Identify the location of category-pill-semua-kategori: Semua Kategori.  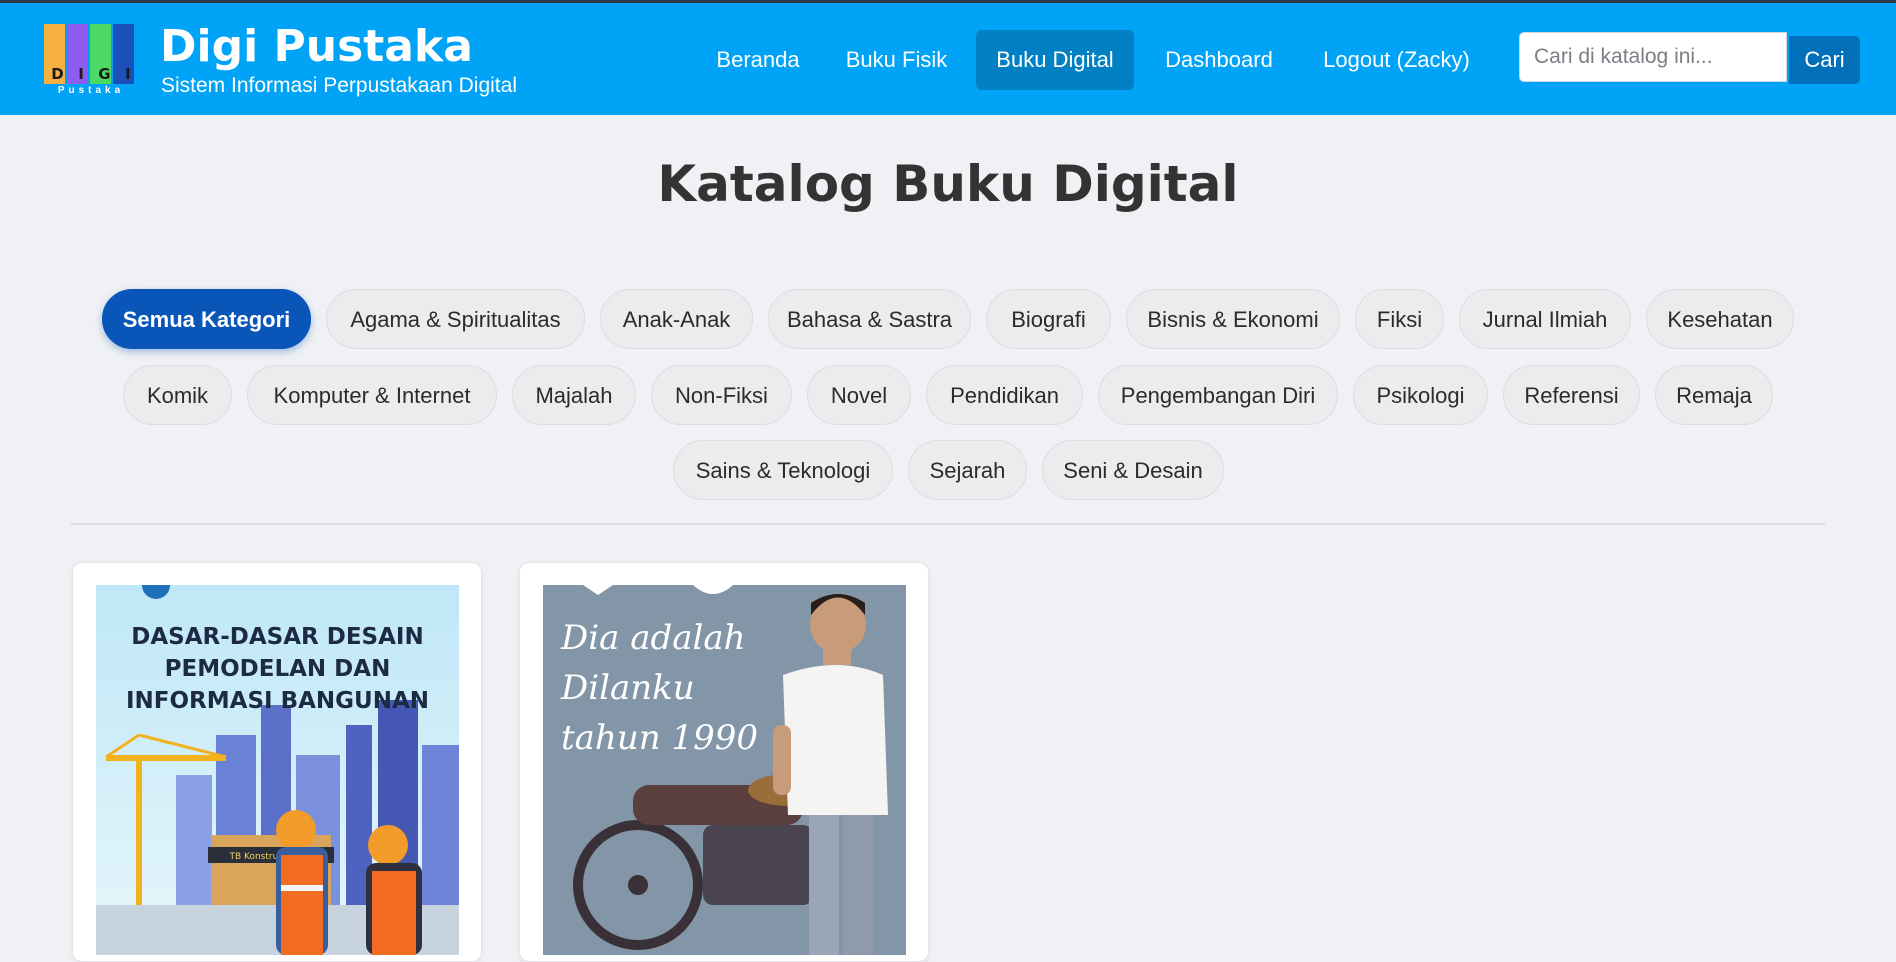
(206, 319).